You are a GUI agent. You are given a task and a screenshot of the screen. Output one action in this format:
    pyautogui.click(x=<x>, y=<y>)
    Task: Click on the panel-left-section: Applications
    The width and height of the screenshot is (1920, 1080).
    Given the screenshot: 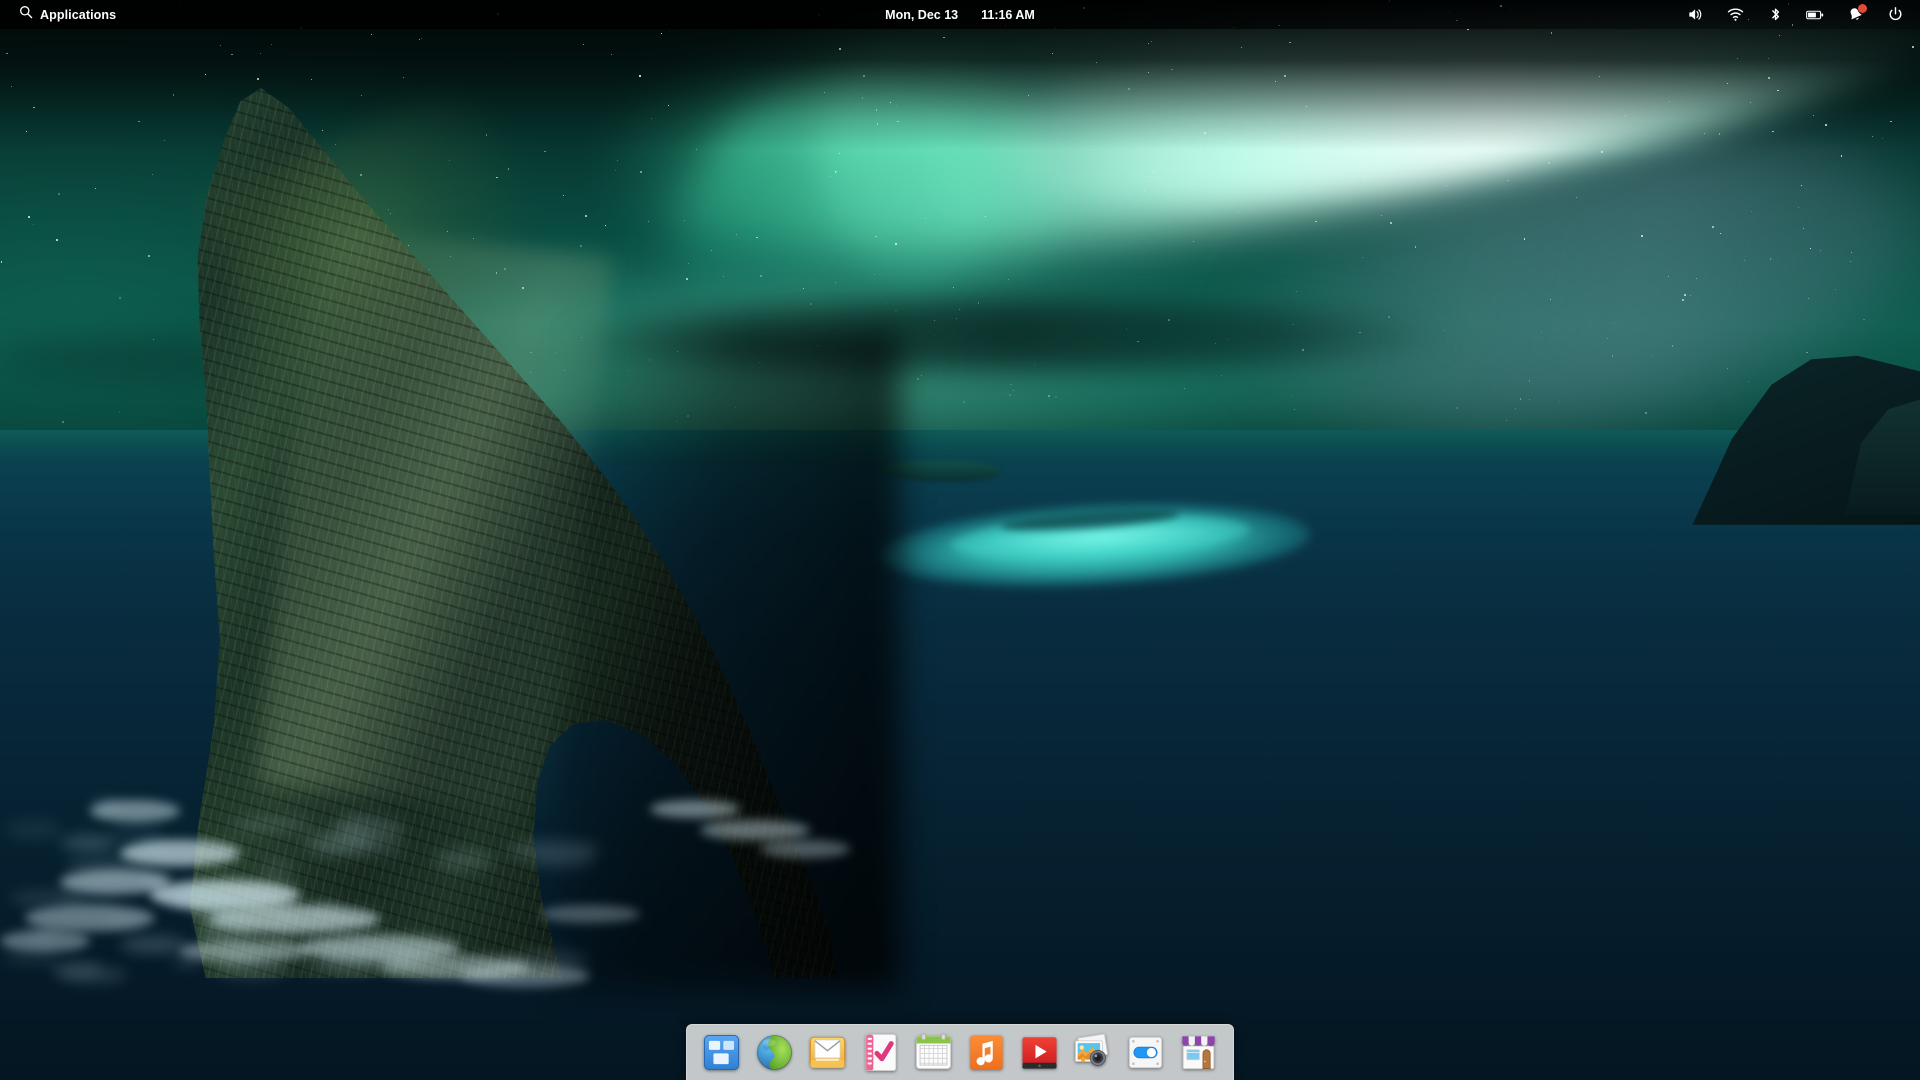 What is the action you would take?
    pyautogui.click(x=62, y=14)
    